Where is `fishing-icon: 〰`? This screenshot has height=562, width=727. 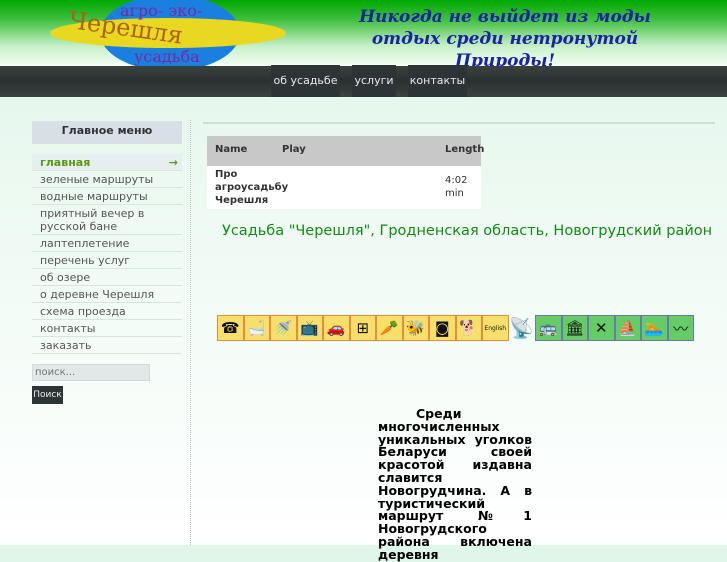 fishing-icon: 〰 is located at coordinates (680, 328).